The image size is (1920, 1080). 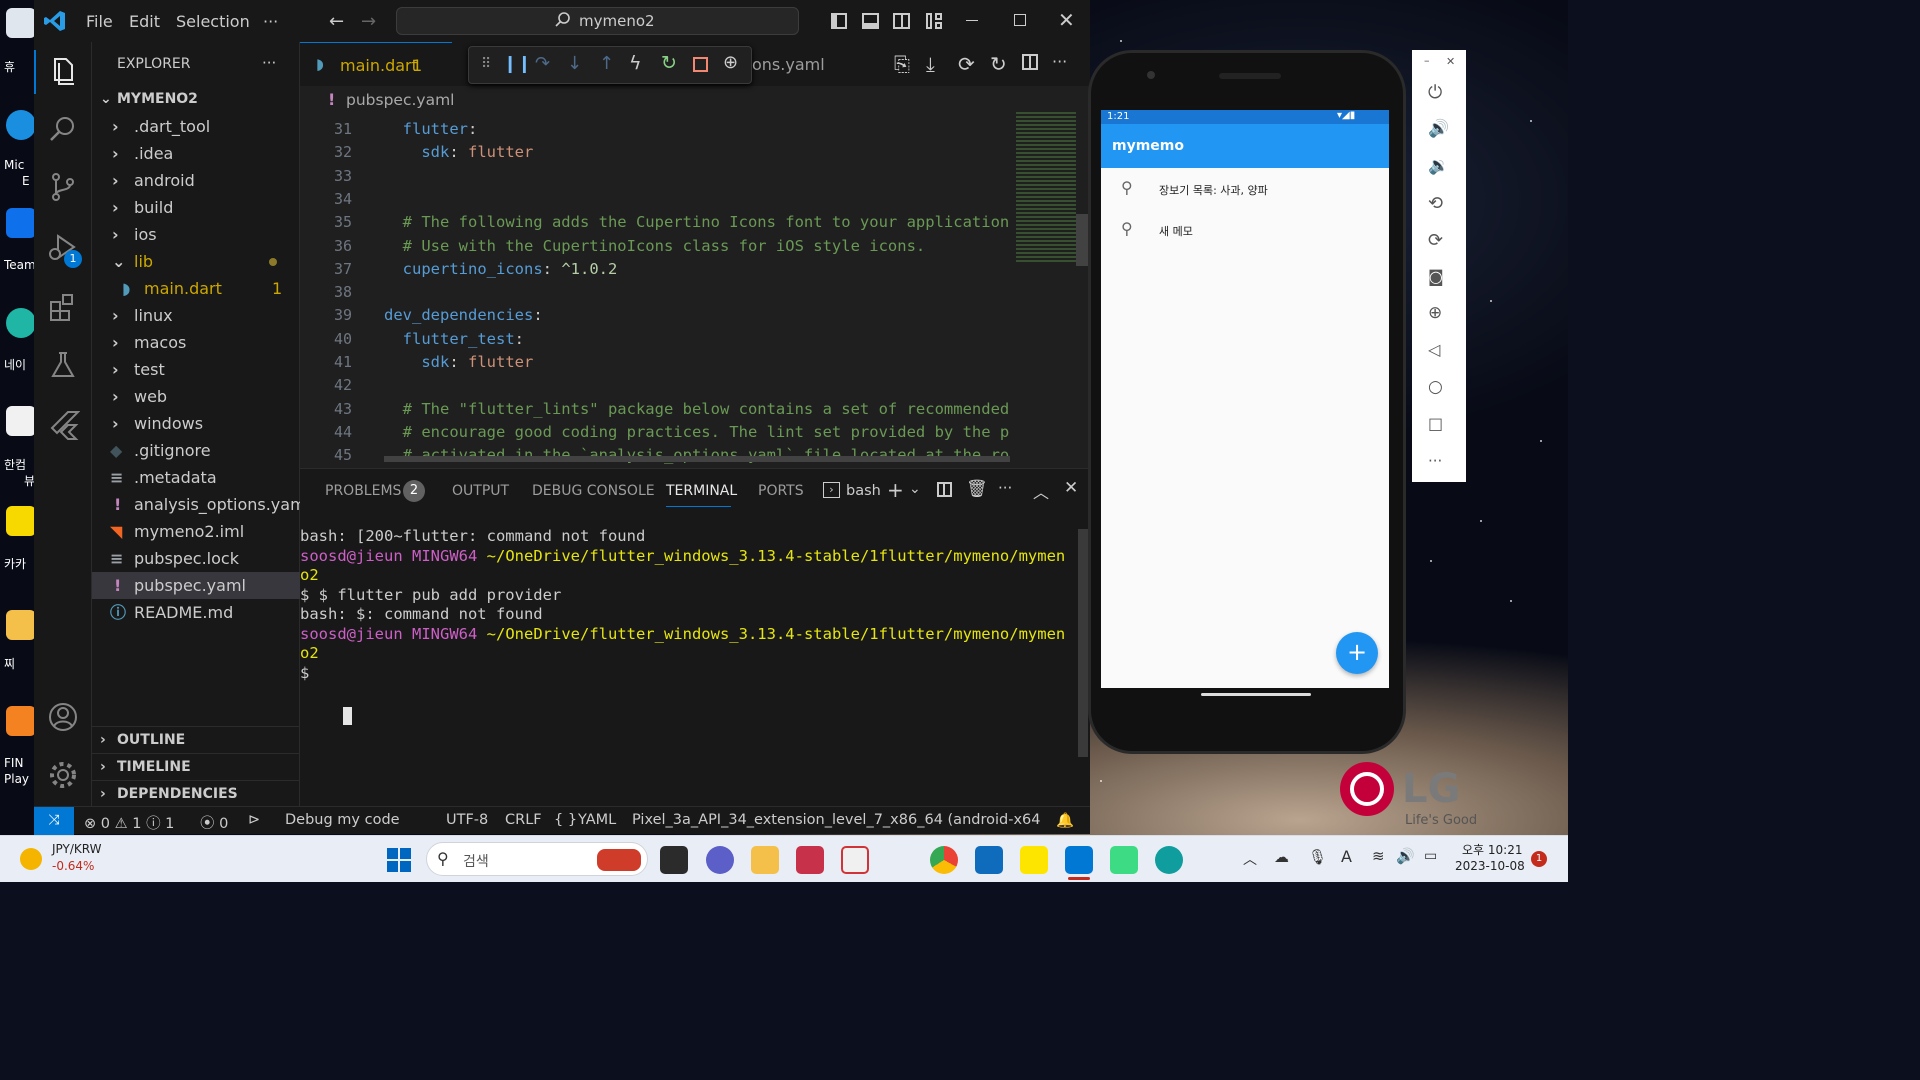 What do you see at coordinates (765, 860) in the screenshot?
I see `file-explorer-icon` at bounding box center [765, 860].